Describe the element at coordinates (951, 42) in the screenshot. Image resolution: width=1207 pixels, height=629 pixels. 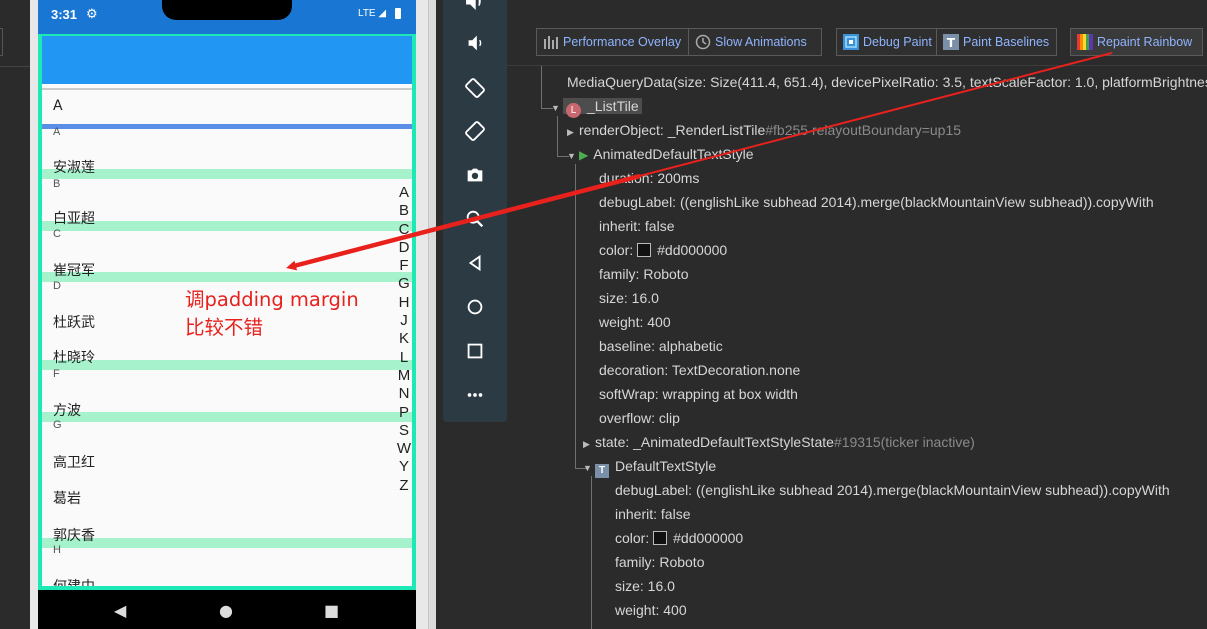
I see `text-baseline-icon: T` at that location.